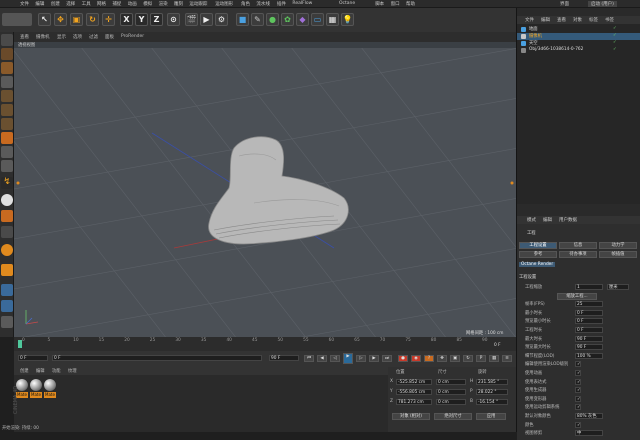 The image size is (640, 440). I want to click on material-tab-0: 创建, so click(24, 371).